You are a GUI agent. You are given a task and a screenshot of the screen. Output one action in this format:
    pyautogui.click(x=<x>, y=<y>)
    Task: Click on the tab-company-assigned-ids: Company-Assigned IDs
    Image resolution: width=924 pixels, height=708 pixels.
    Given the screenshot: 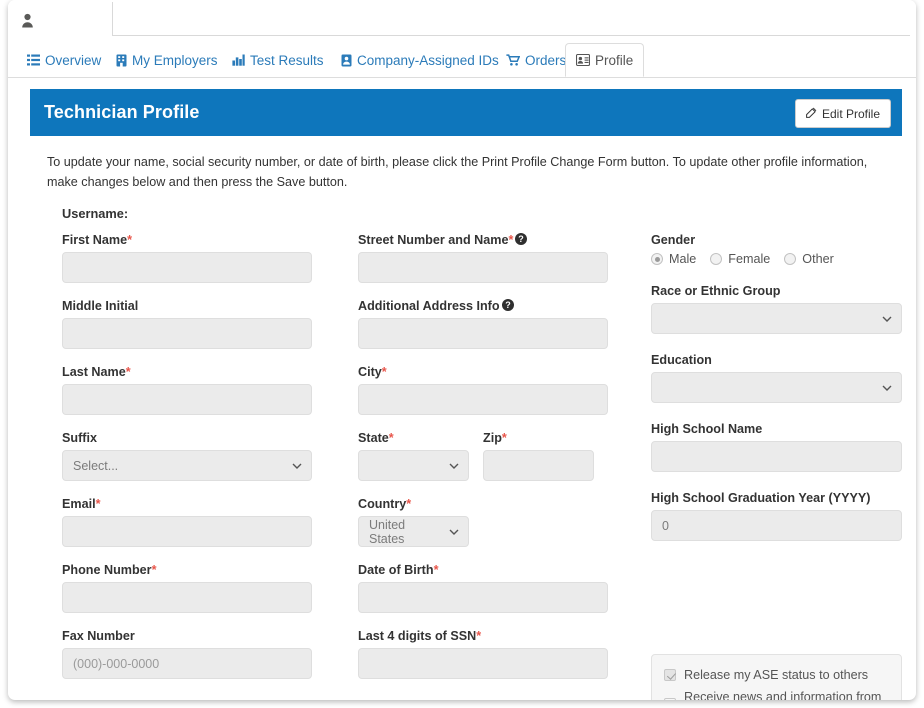 What is the action you would take?
    pyautogui.click(x=420, y=60)
    